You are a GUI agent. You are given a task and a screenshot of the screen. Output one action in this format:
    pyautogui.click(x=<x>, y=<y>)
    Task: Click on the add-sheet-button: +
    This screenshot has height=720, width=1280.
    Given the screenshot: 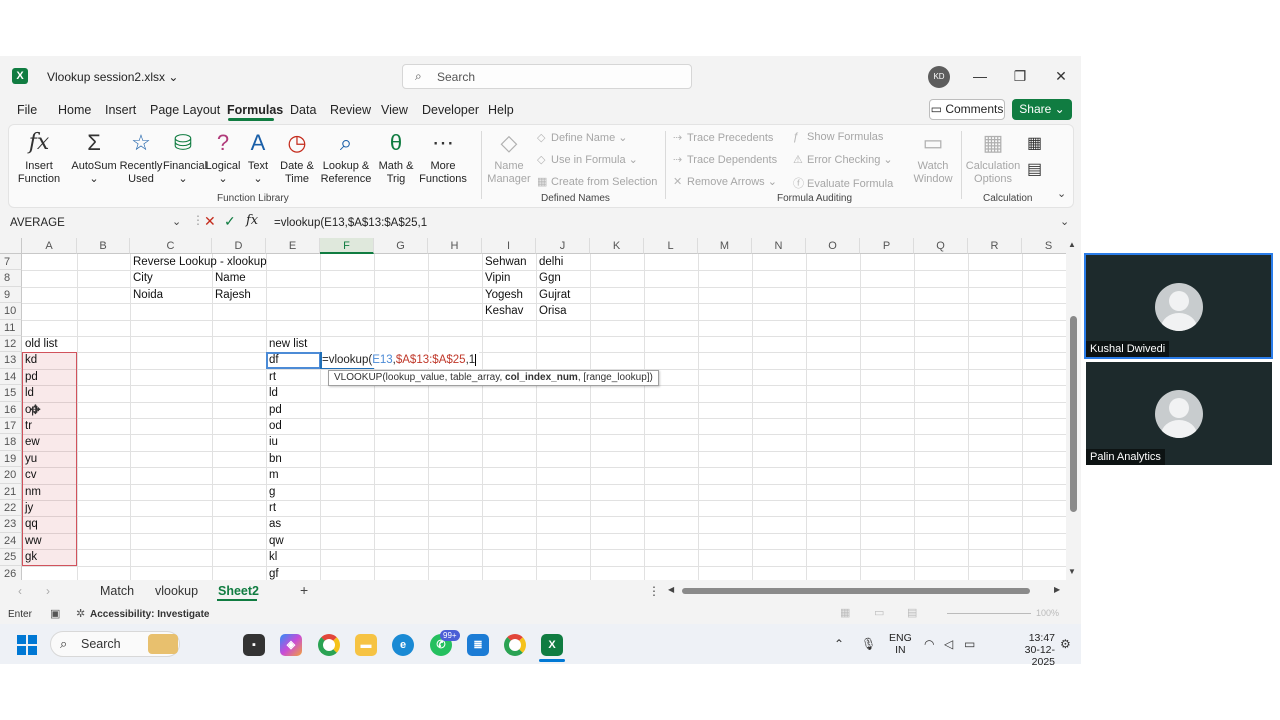 What is the action you would take?
    pyautogui.click(x=304, y=590)
    